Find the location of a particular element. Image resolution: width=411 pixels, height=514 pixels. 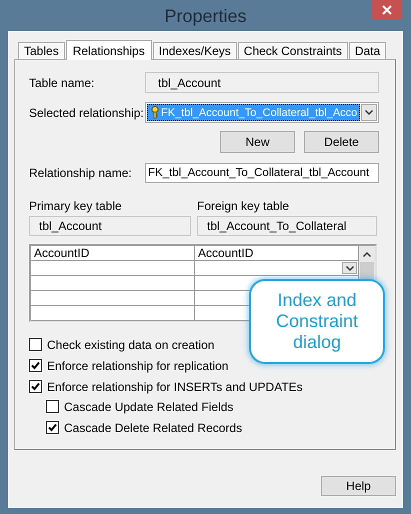

checkbox-label: Enforce relationship for INSERTs and UPDATEs is located at coordinates (175, 387).